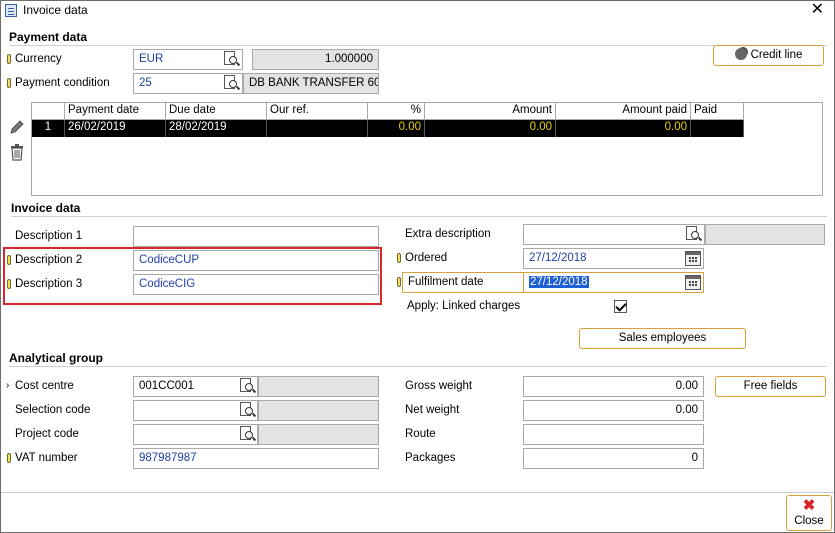 Image resolution: width=835 pixels, height=533 pixels. Describe the element at coordinates (419, 216) in the screenshot. I see `invoice-section-divider` at that location.